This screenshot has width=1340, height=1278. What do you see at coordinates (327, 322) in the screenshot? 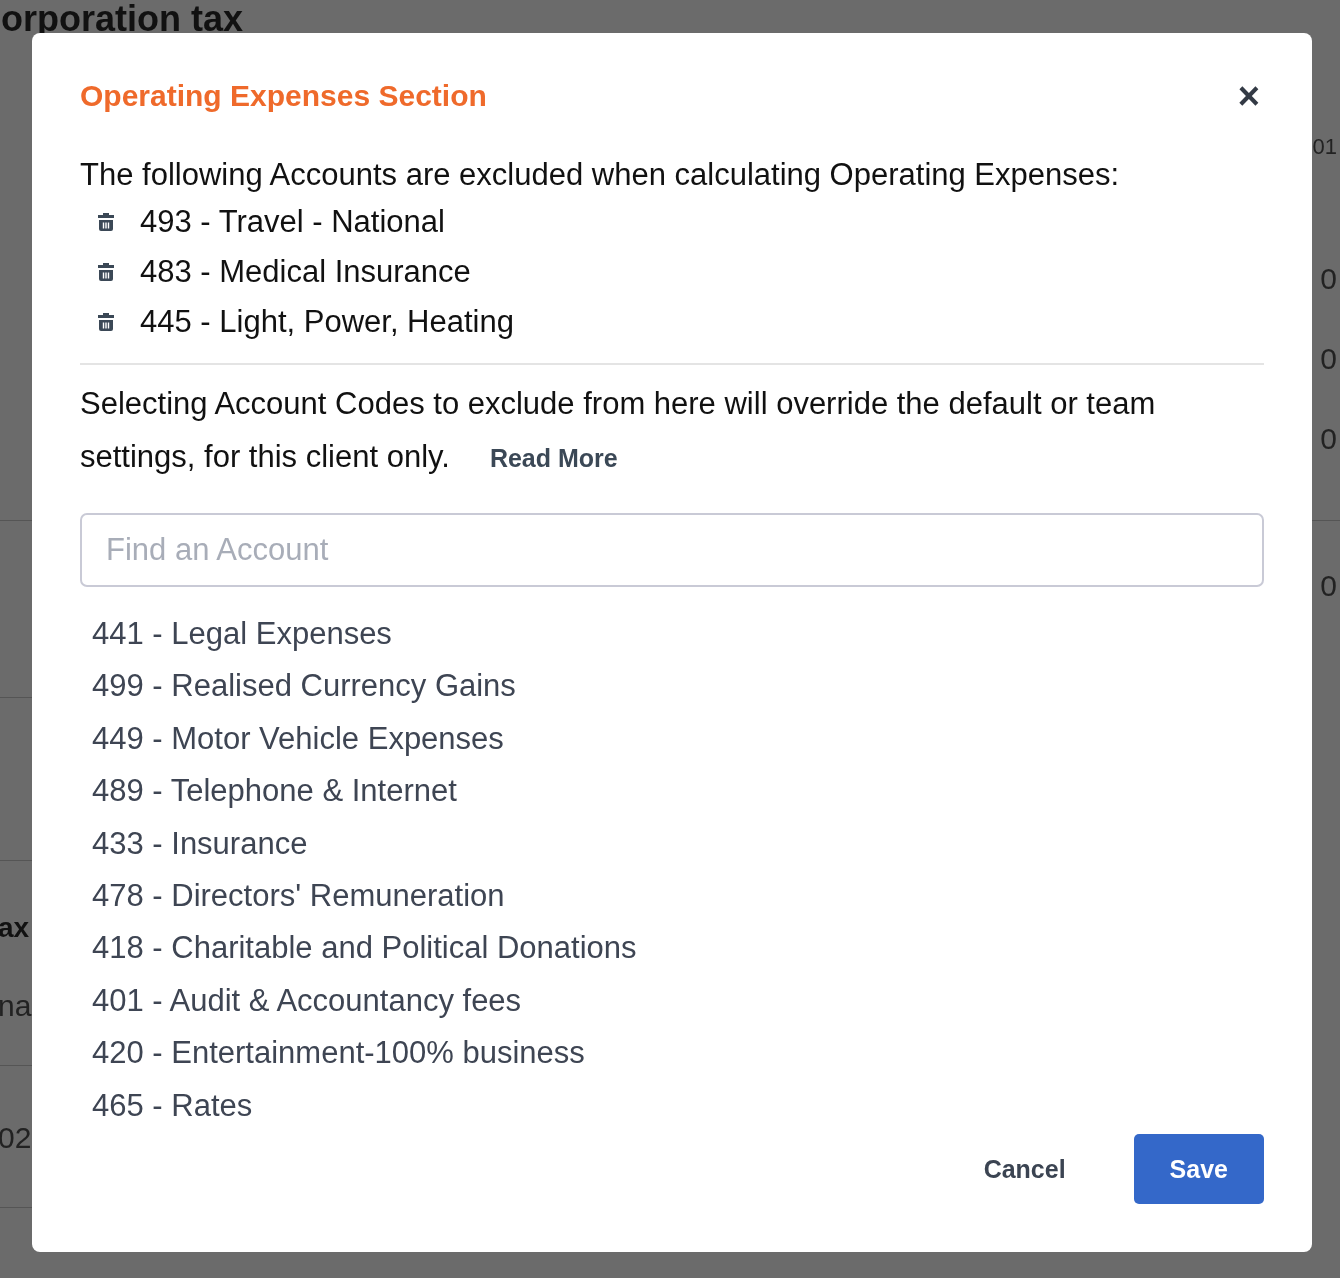
I see `excluded-account: 445 - Light, Power, Heating` at bounding box center [327, 322].